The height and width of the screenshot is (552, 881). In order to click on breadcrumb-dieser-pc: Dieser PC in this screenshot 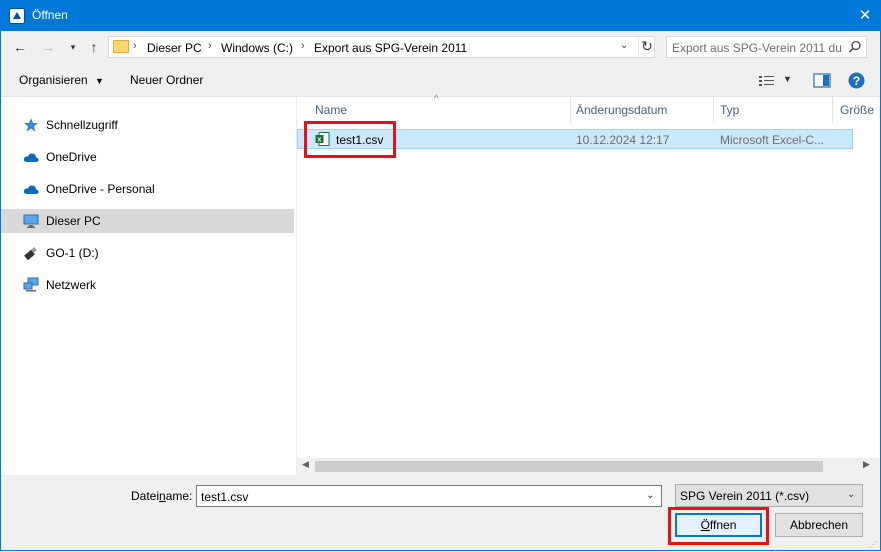, I will do `click(174, 48)`.